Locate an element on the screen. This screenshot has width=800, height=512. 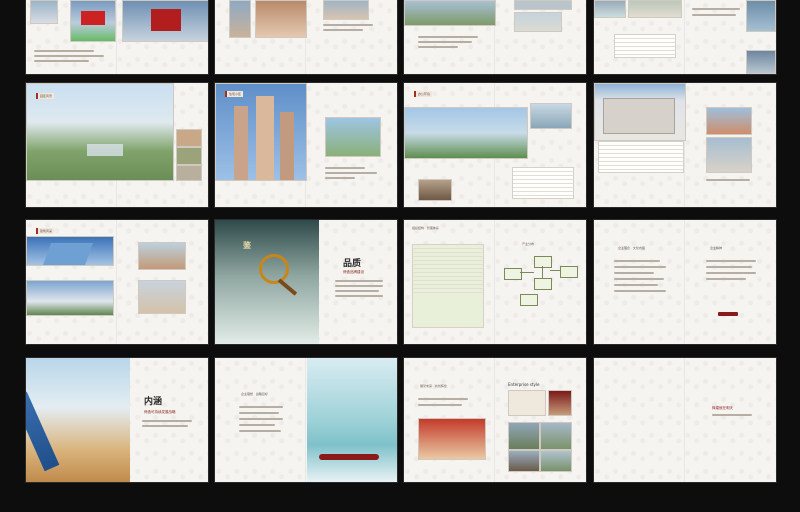
photo-gate is located at coordinates (93, 21).